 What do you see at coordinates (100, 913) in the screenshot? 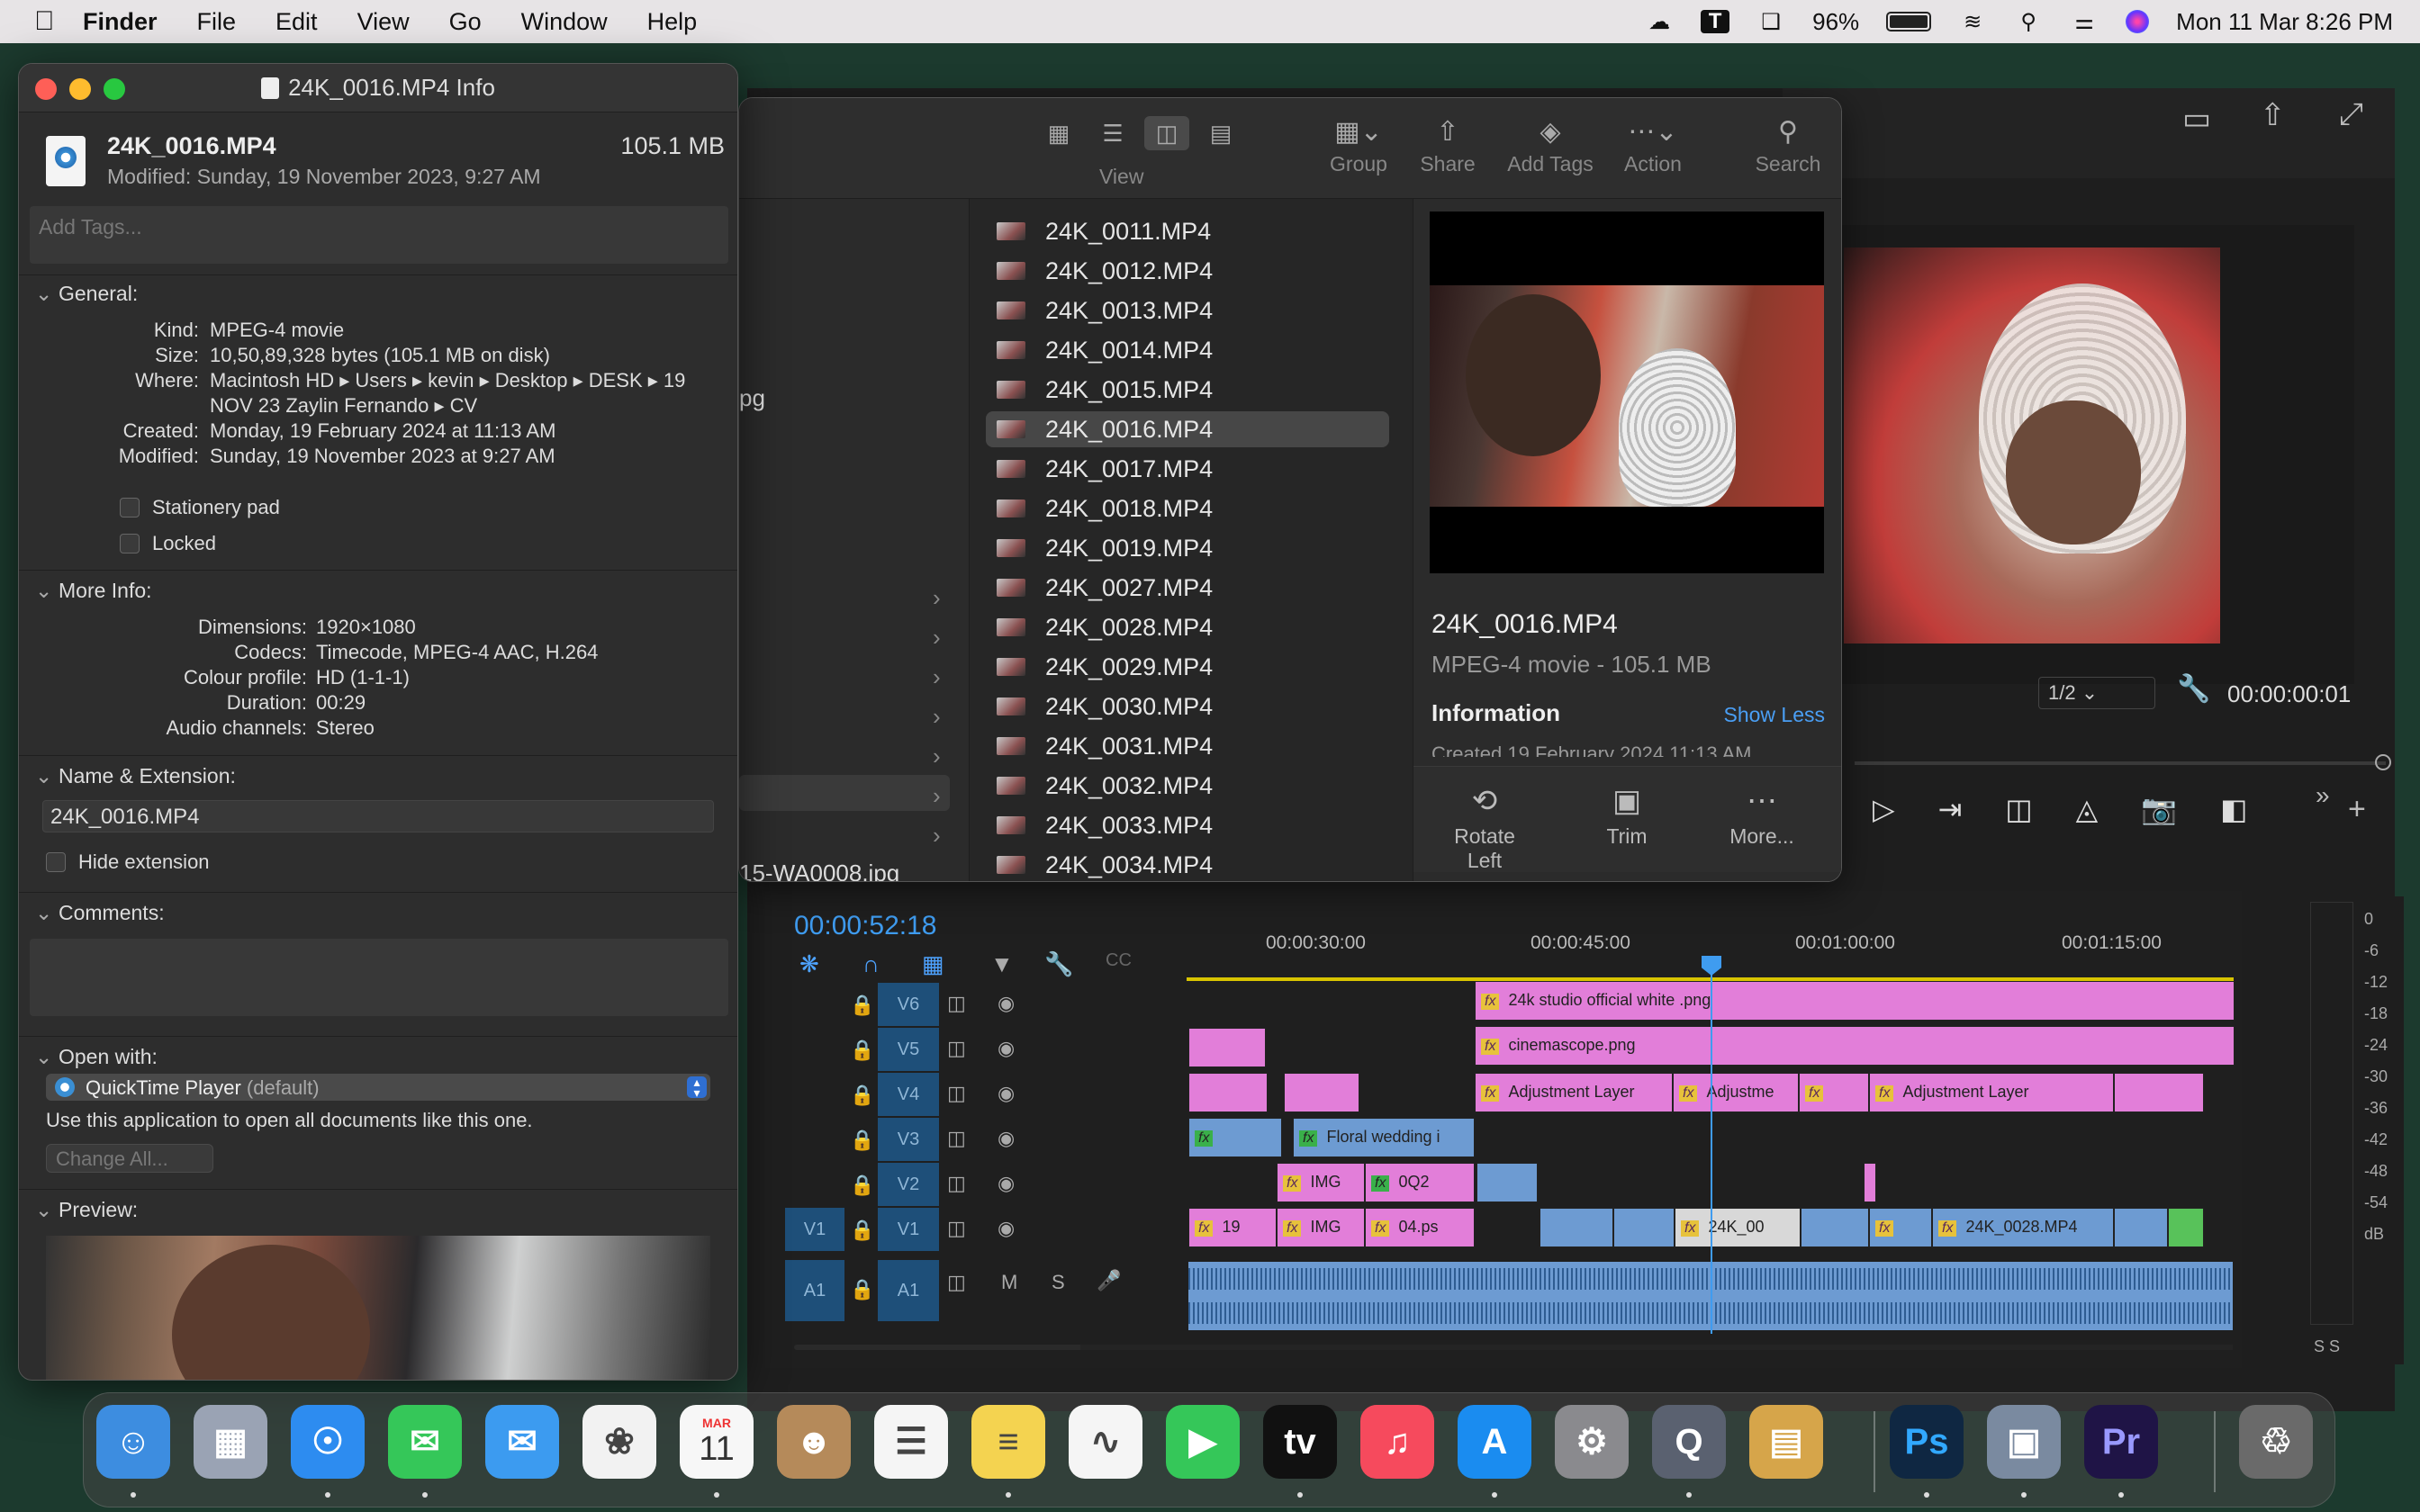
I see `comments-section-toggle: ⌄ Comments:` at bounding box center [100, 913].